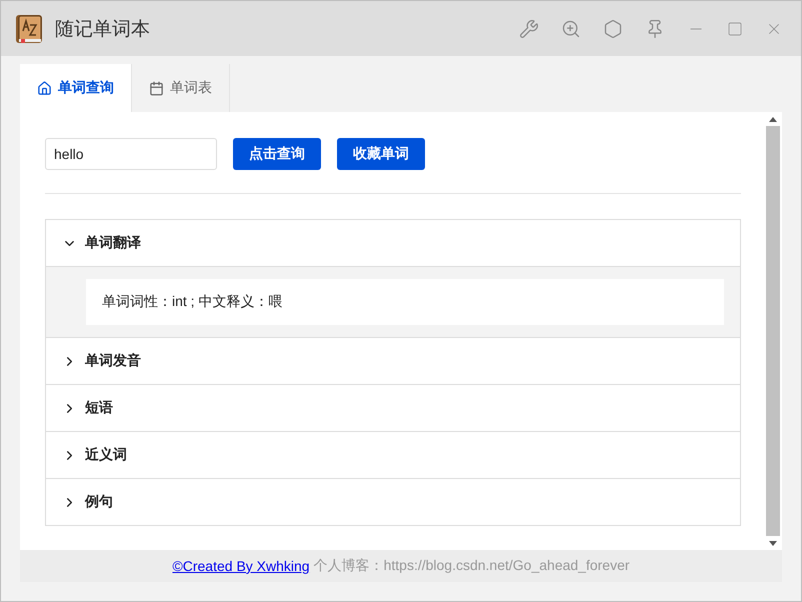 The width and height of the screenshot is (802, 602). What do you see at coordinates (381, 154) in the screenshot?
I see `favorite-button: 收藏单词` at bounding box center [381, 154].